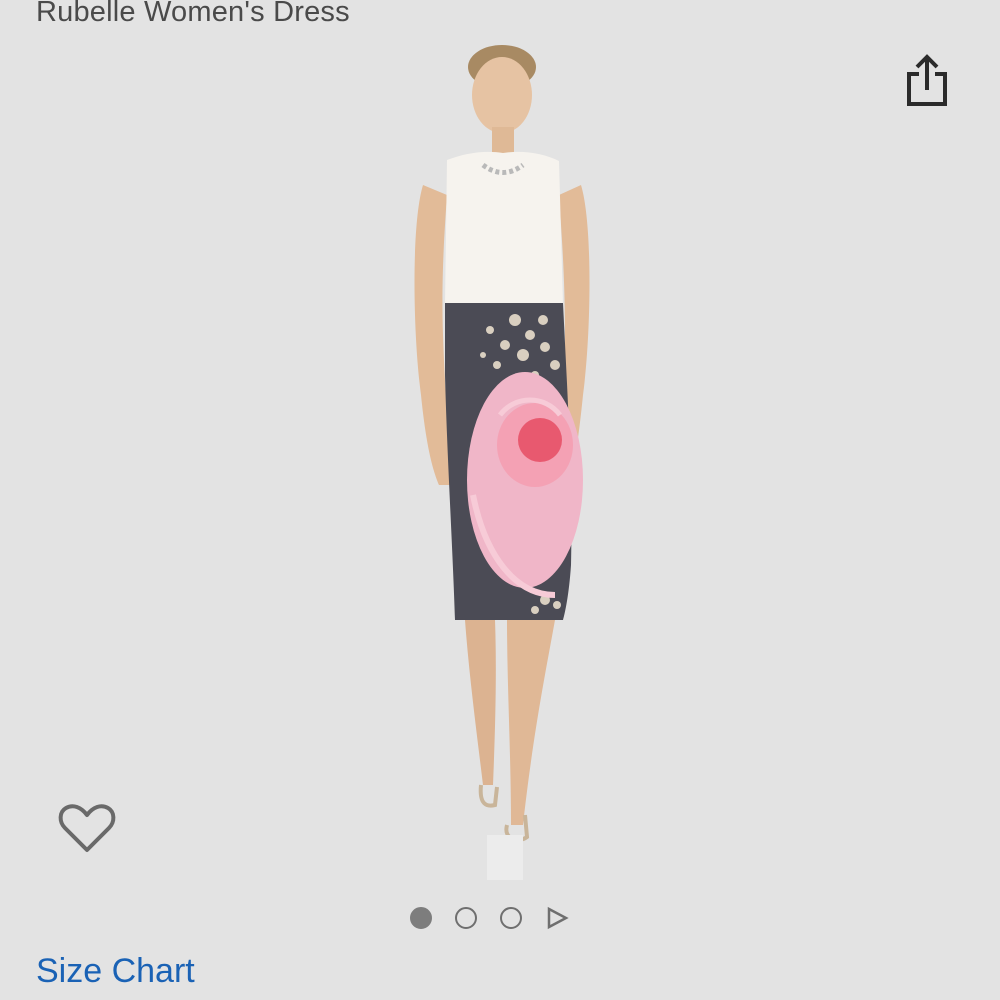 This screenshot has width=1000, height=1000. I want to click on video-play-icon, so click(557, 918).